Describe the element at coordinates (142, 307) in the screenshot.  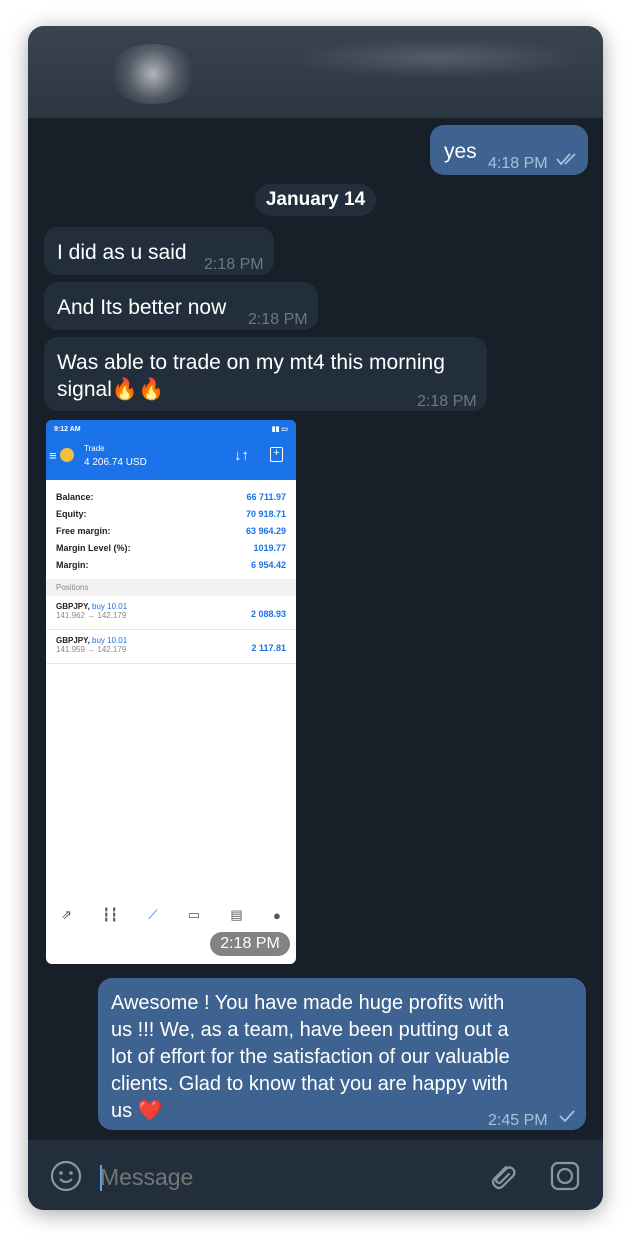
I see `message-text: And Its better now` at that location.